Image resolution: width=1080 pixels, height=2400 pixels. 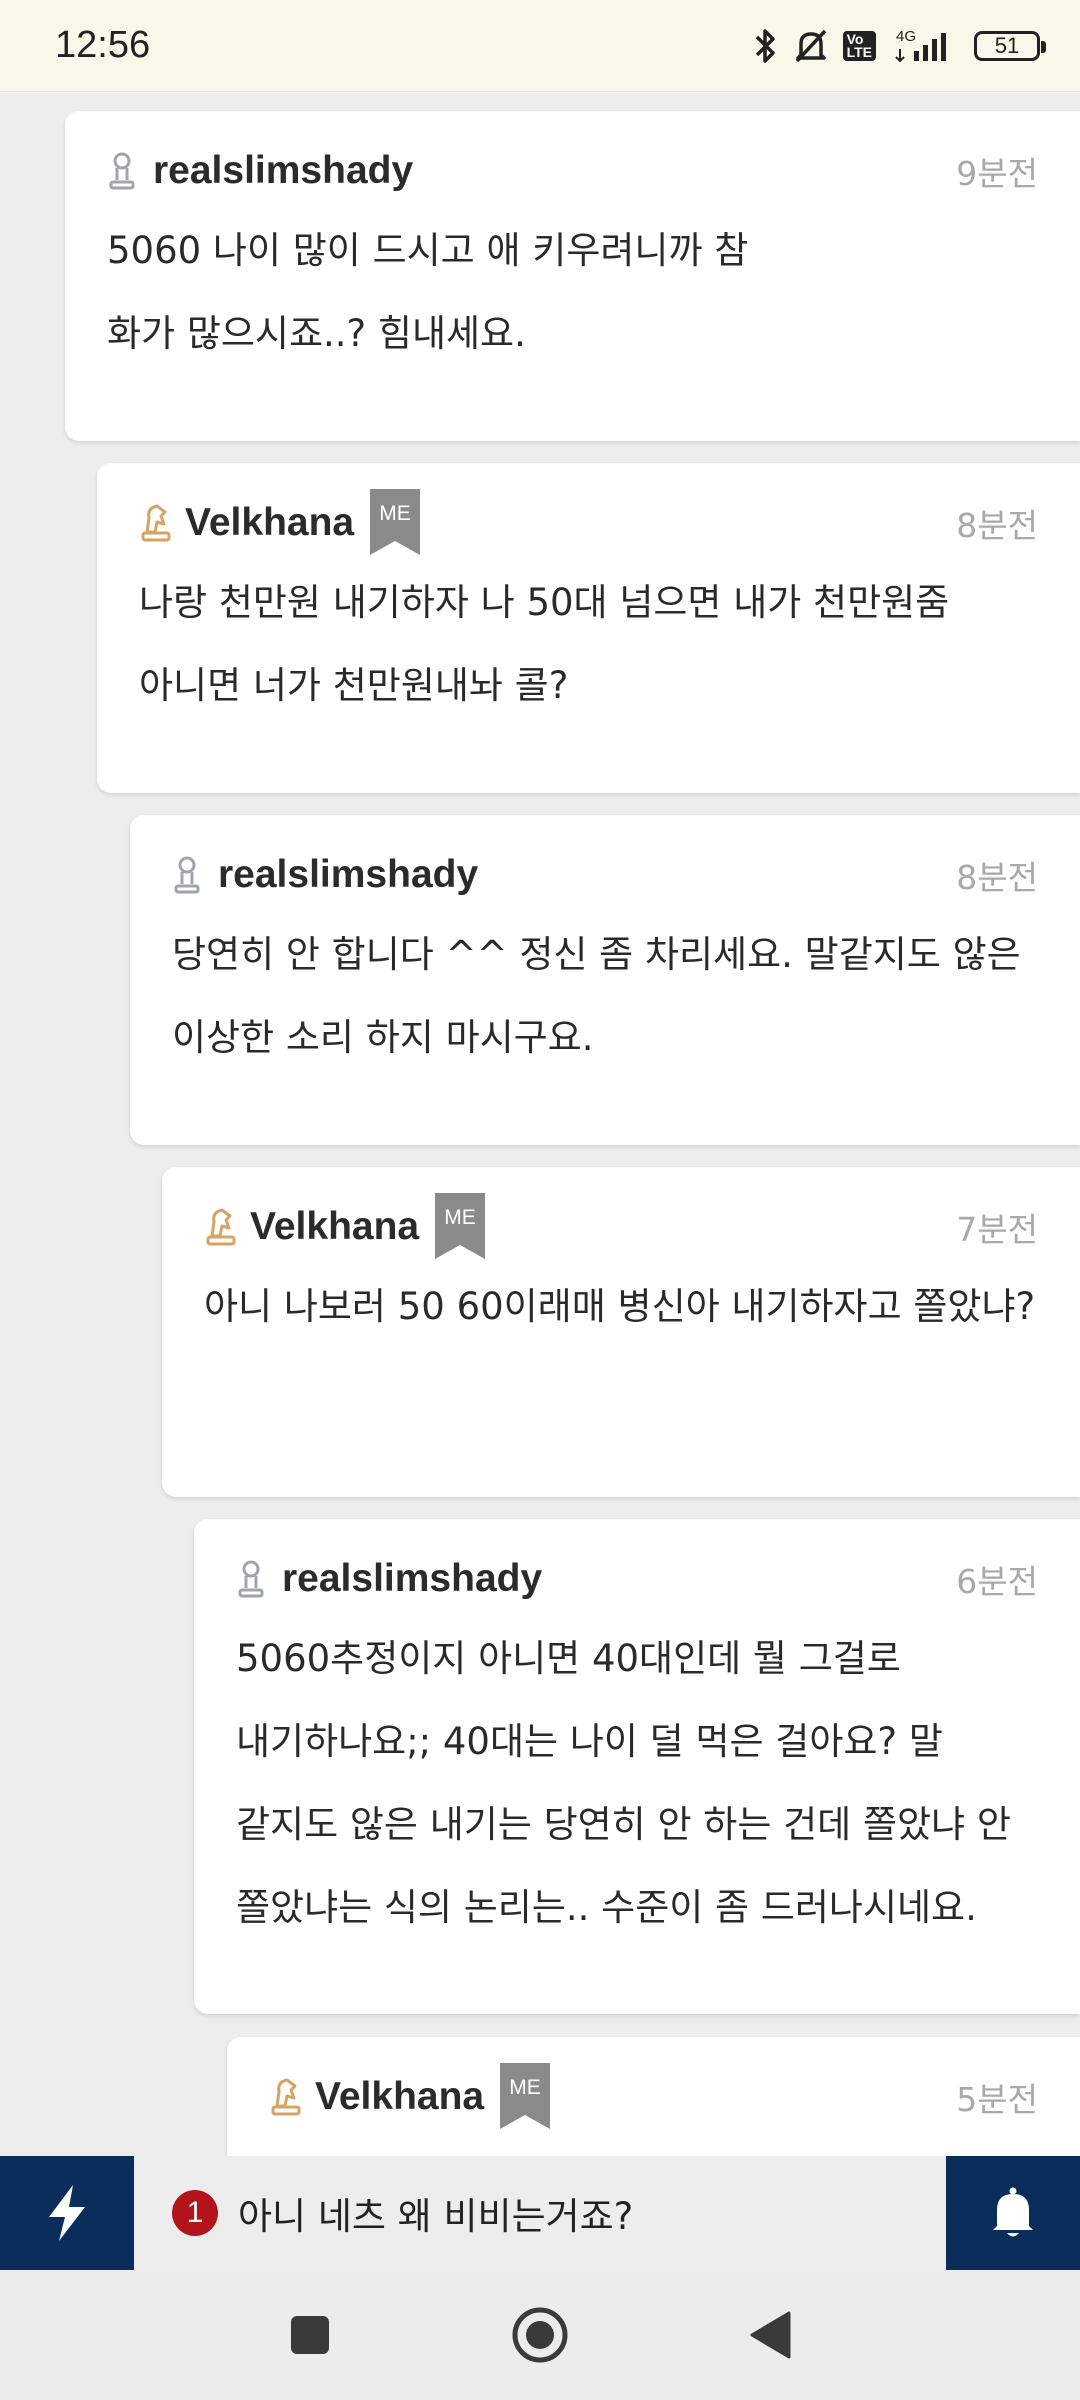 What do you see at coordinates (859, 45) in the screenshot?
I see `volte-icon: Vo LTE` at bounding box center [859, 45].